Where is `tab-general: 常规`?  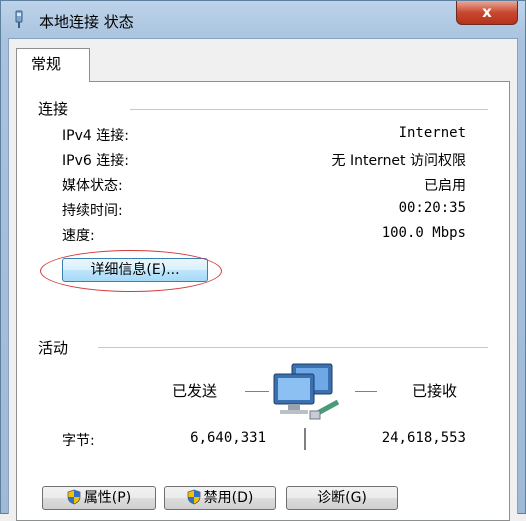 tab-general: 常规 is located at coordinates (53, 65).